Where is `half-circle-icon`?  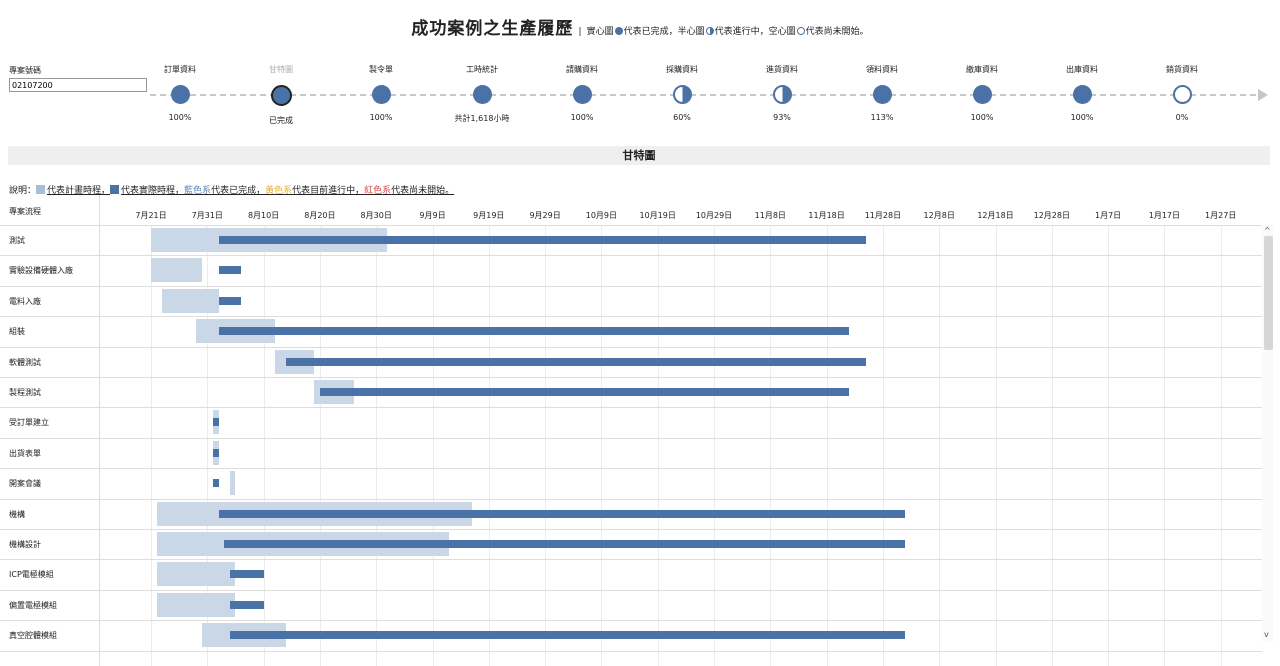
half-circle-icon is located at coordinates (709, 31).